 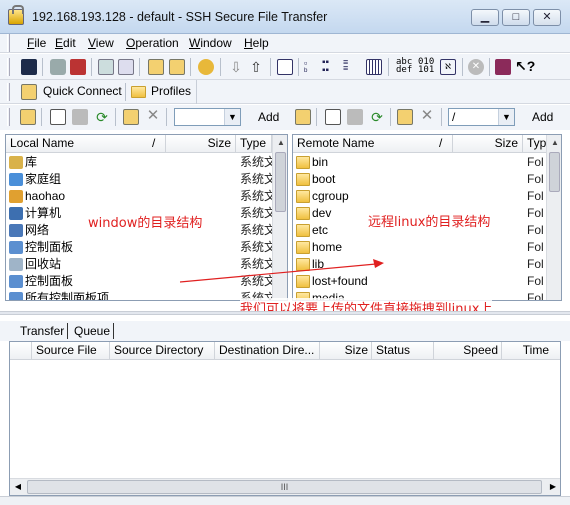 What do you see at coordinates (102, 117) in the screenshot?
I see `local-refresh-icon: ⟳` at bounding box center [102, 117].